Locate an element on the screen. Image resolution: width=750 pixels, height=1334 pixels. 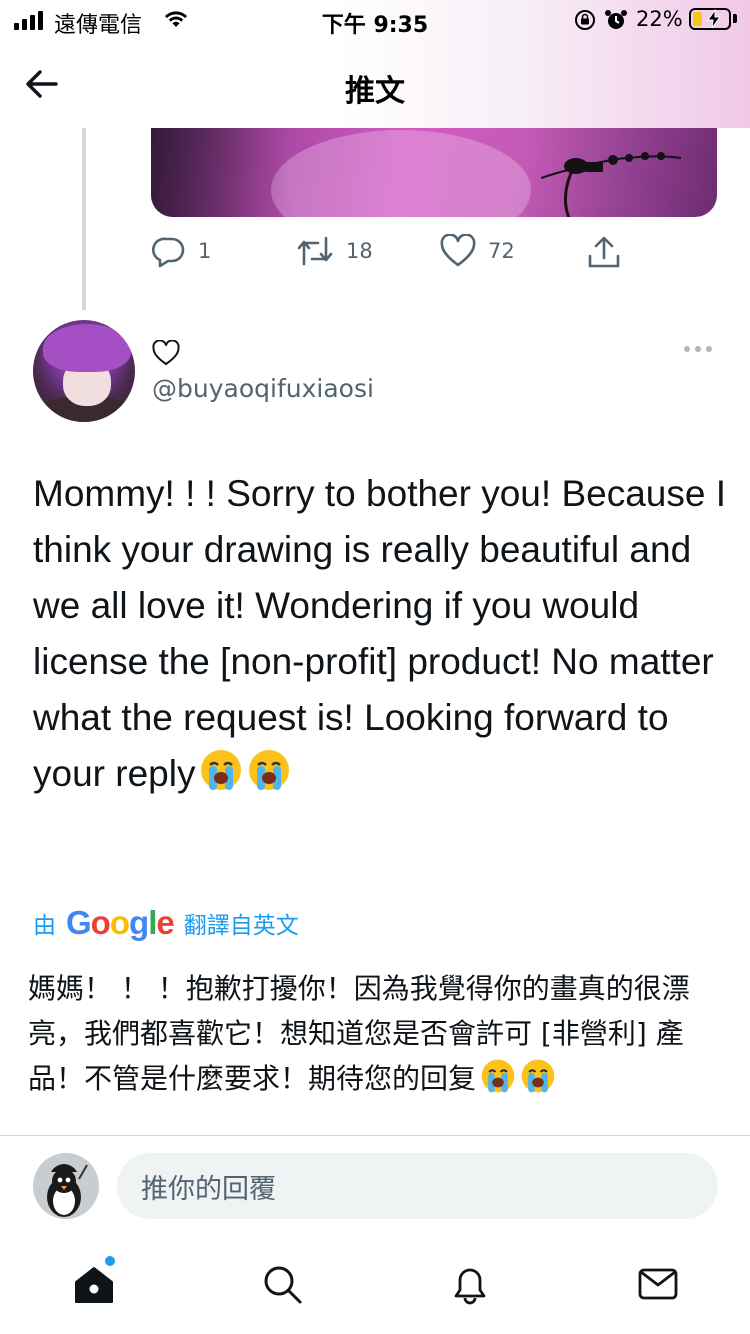
translation-prefix: 由 is located at coordinates (44, 926).